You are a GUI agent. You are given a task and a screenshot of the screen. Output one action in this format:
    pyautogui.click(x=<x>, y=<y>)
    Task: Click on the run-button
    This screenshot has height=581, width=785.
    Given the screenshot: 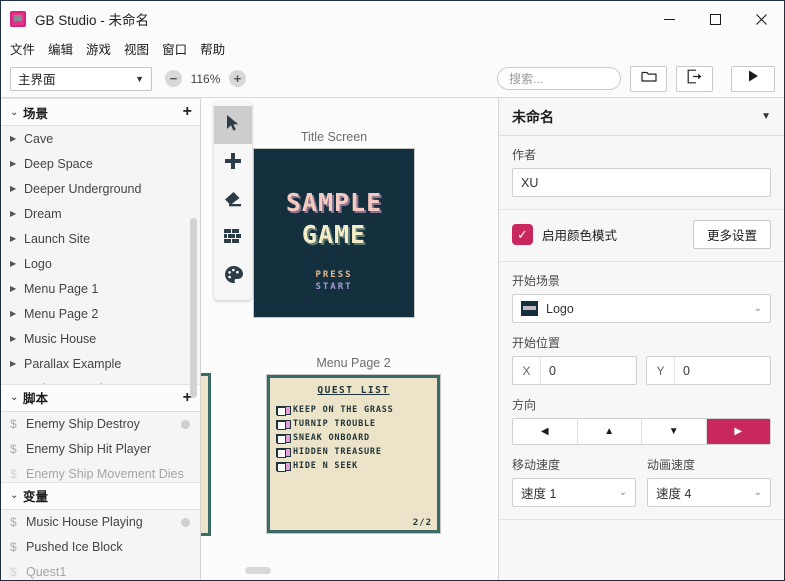 What is the action you would take?
    pyautogui.click(x=753, y=78)
    